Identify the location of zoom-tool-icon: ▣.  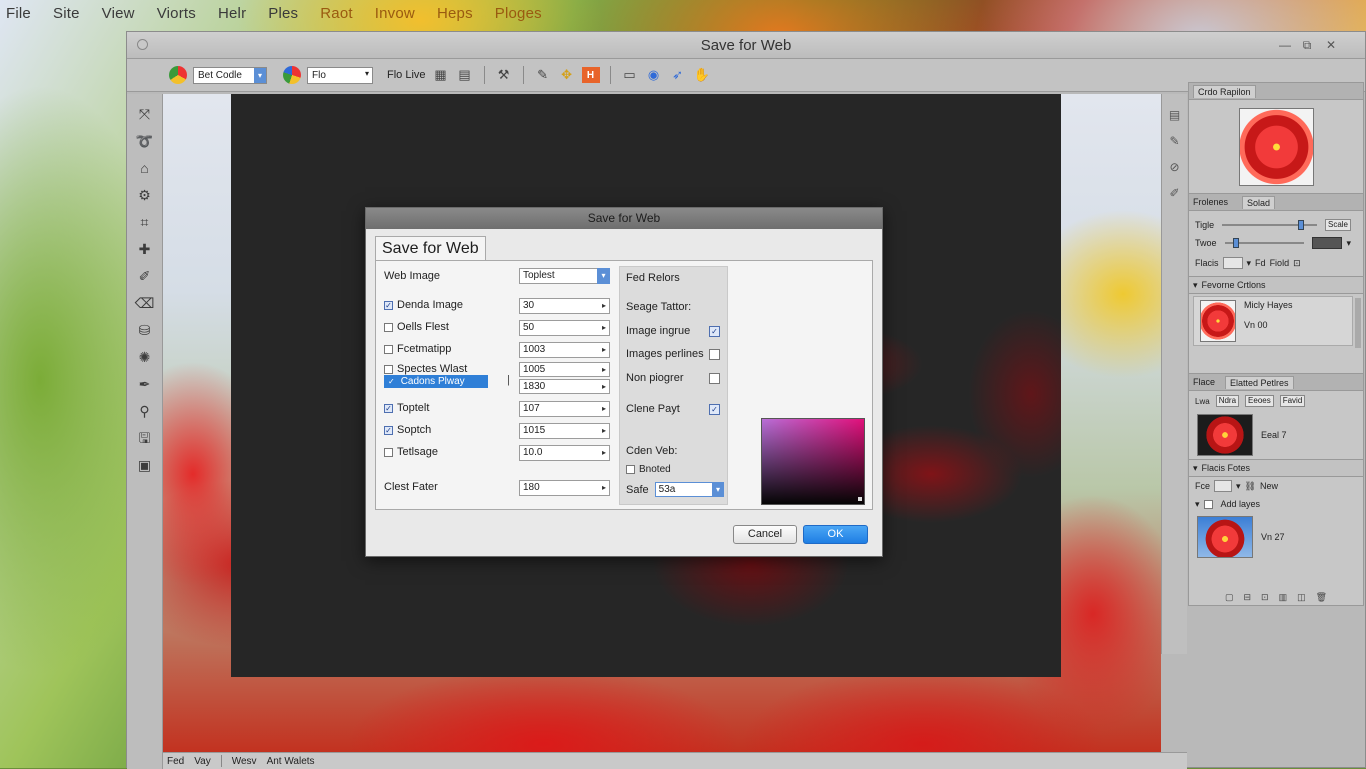
(145, 465).